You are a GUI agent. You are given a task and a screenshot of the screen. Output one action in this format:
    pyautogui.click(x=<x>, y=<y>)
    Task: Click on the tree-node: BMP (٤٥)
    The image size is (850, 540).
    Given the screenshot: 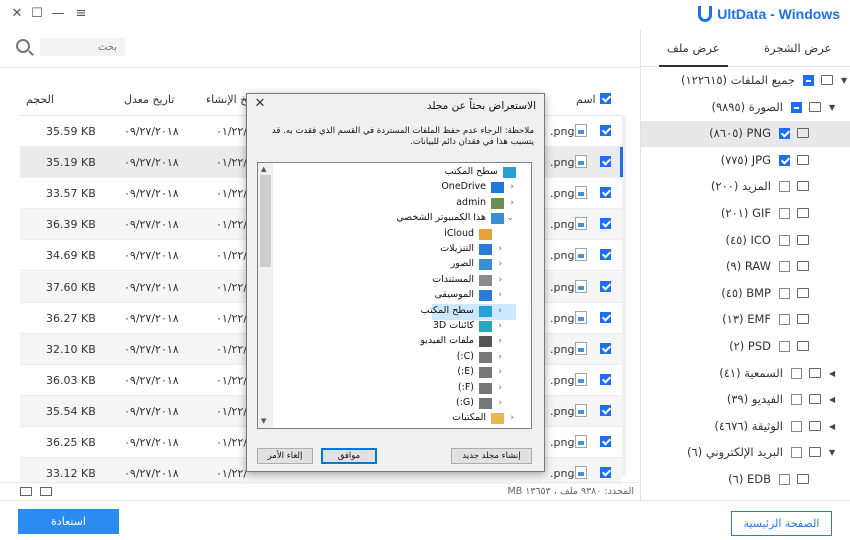 What is the action you would take?
    pyautogui.click(x=745, y=294)
    